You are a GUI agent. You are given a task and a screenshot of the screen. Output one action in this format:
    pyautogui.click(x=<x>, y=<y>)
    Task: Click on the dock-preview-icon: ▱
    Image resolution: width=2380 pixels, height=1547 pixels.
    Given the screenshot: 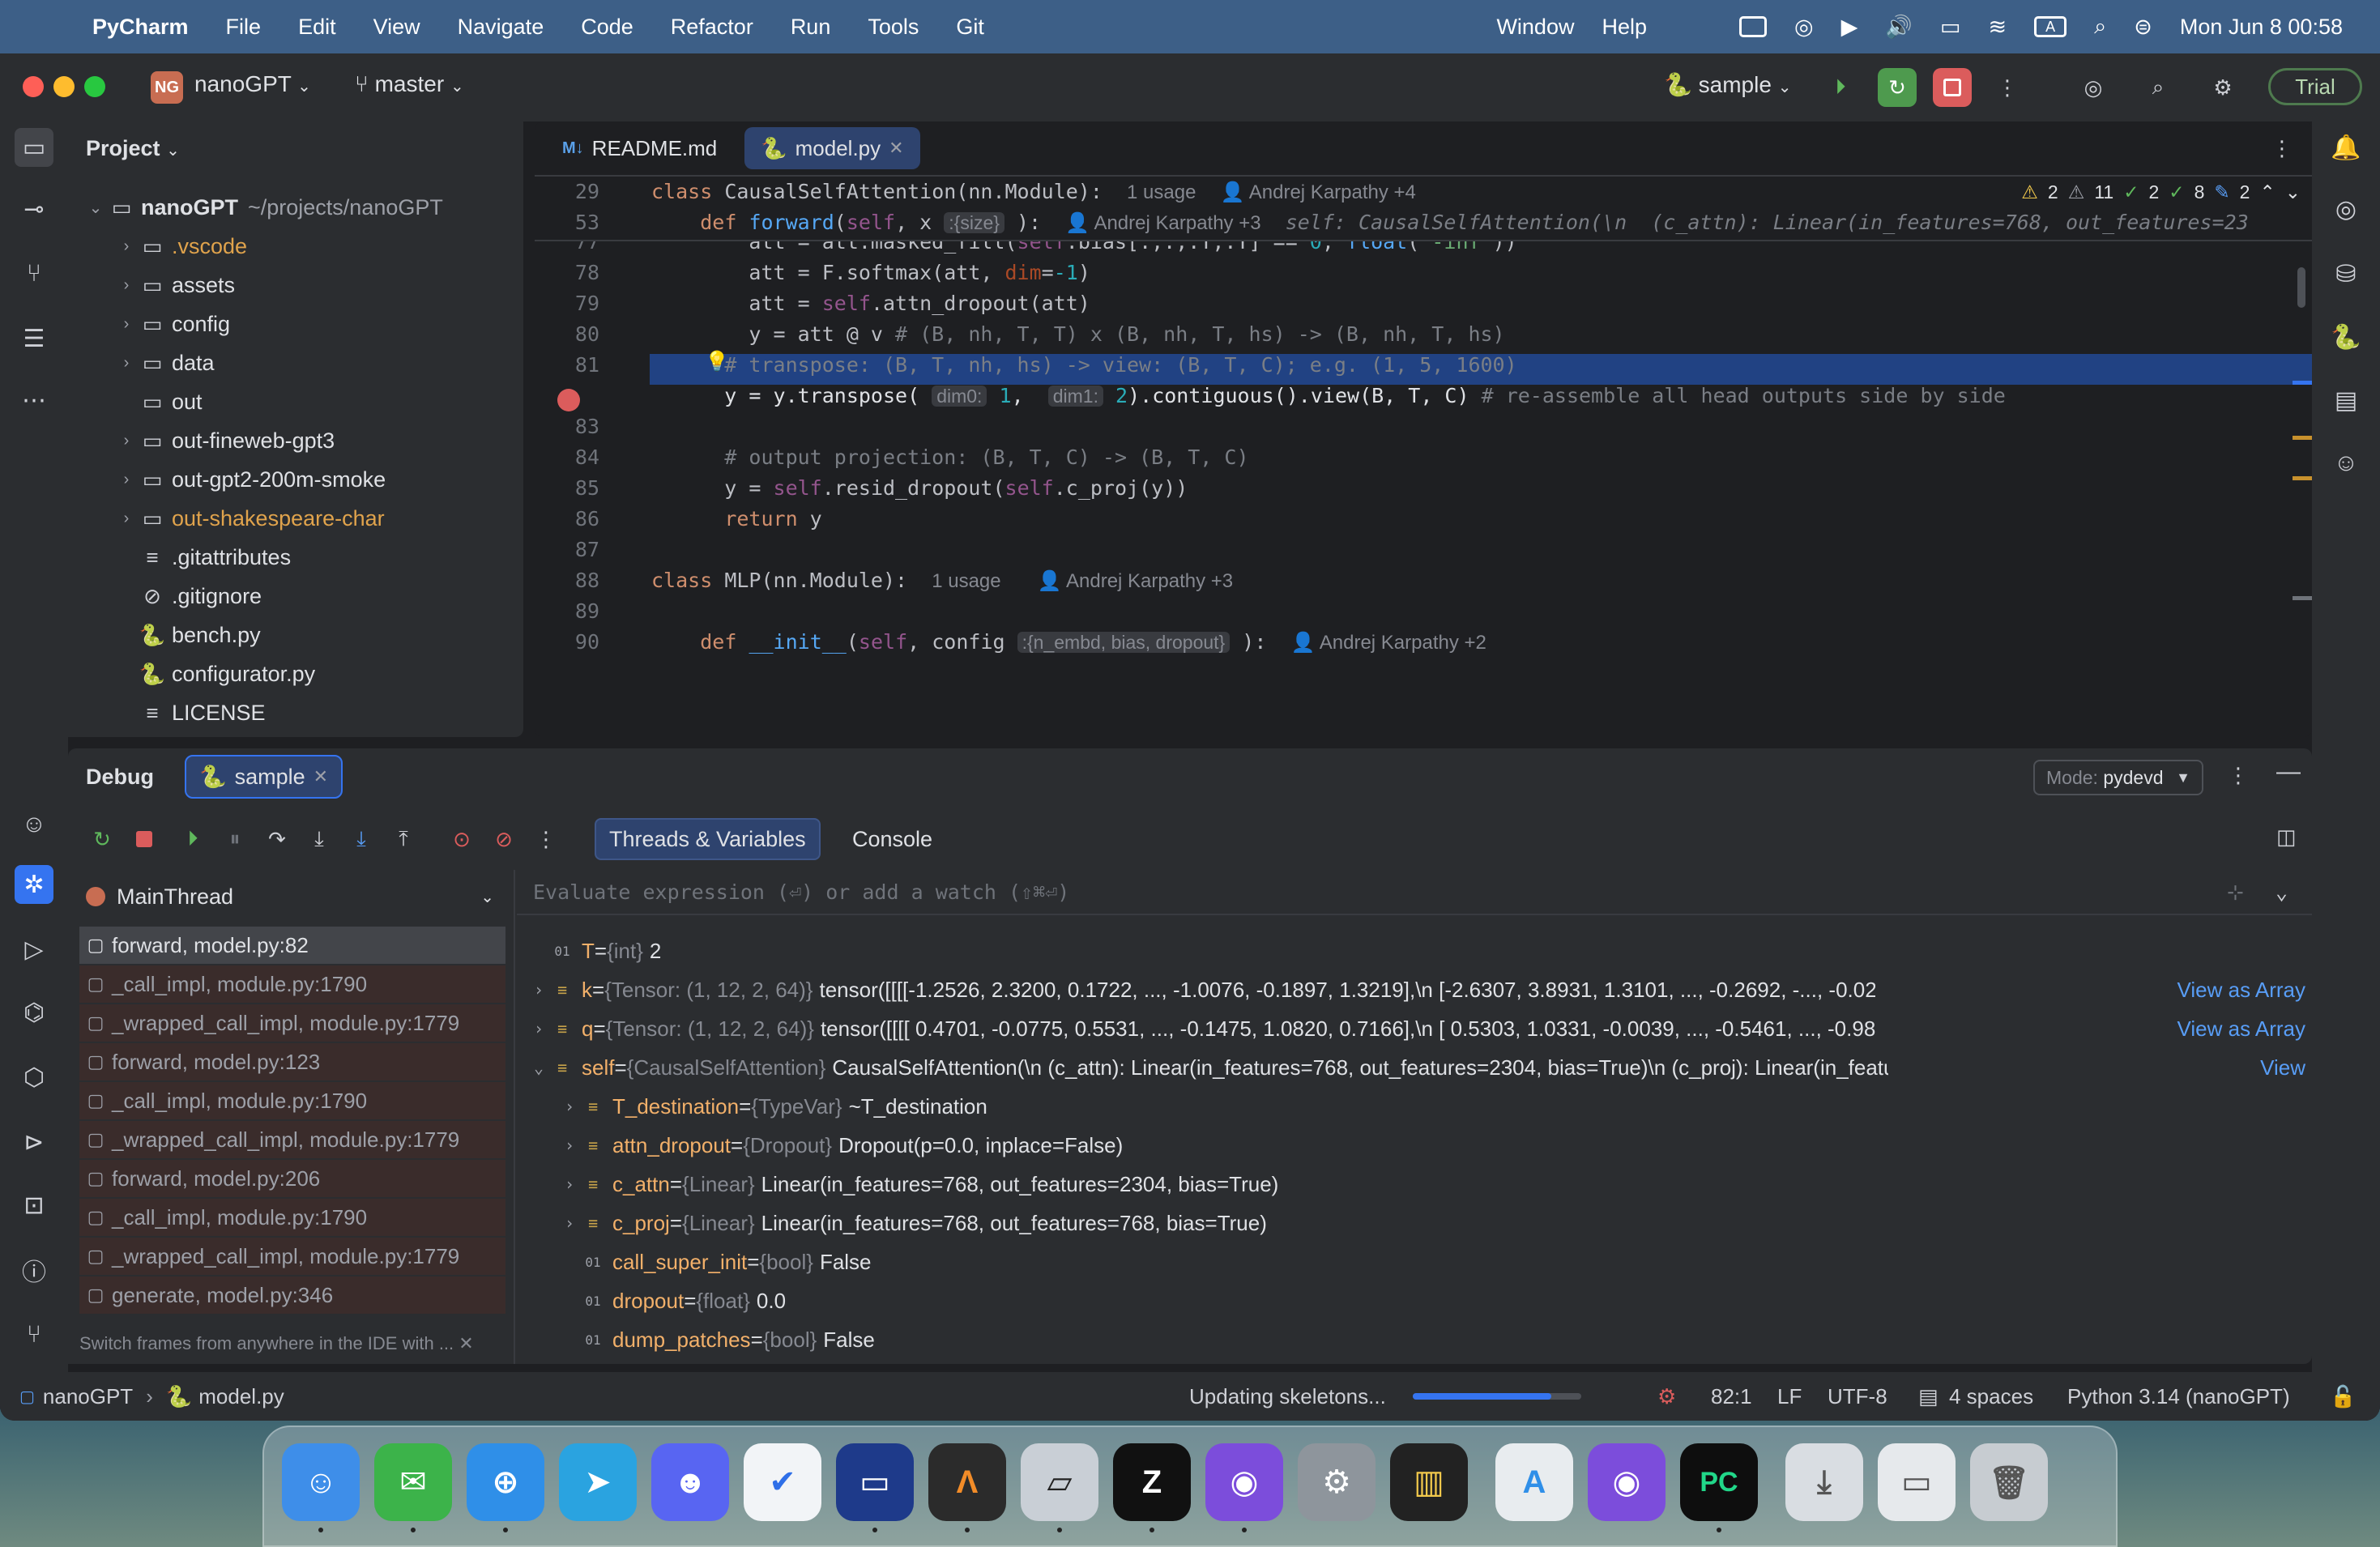 What is the action you would take?
    pyautogui.click(x=1059, y=1482)
    